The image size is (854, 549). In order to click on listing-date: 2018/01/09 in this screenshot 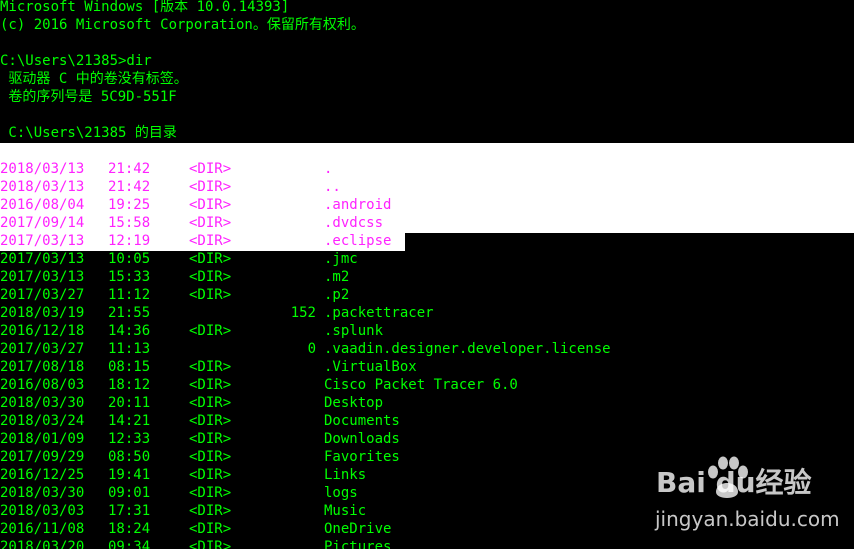, I will do `click(42, 439)`.